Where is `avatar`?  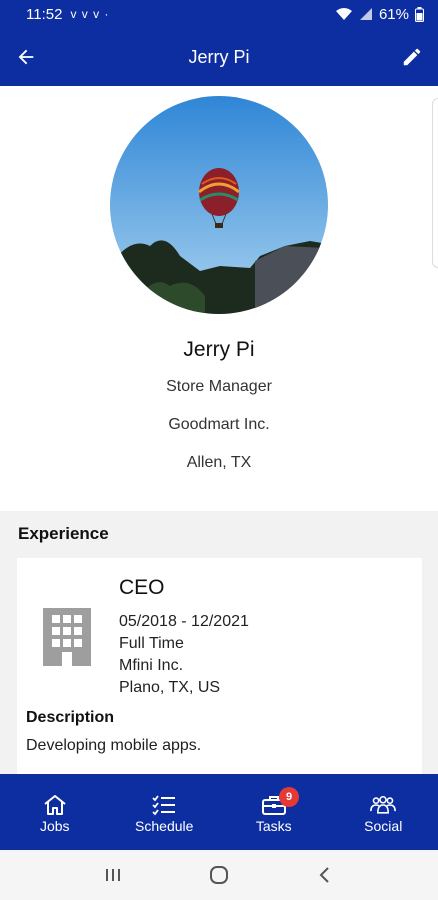 avatar is located at coordinates (219, 205).